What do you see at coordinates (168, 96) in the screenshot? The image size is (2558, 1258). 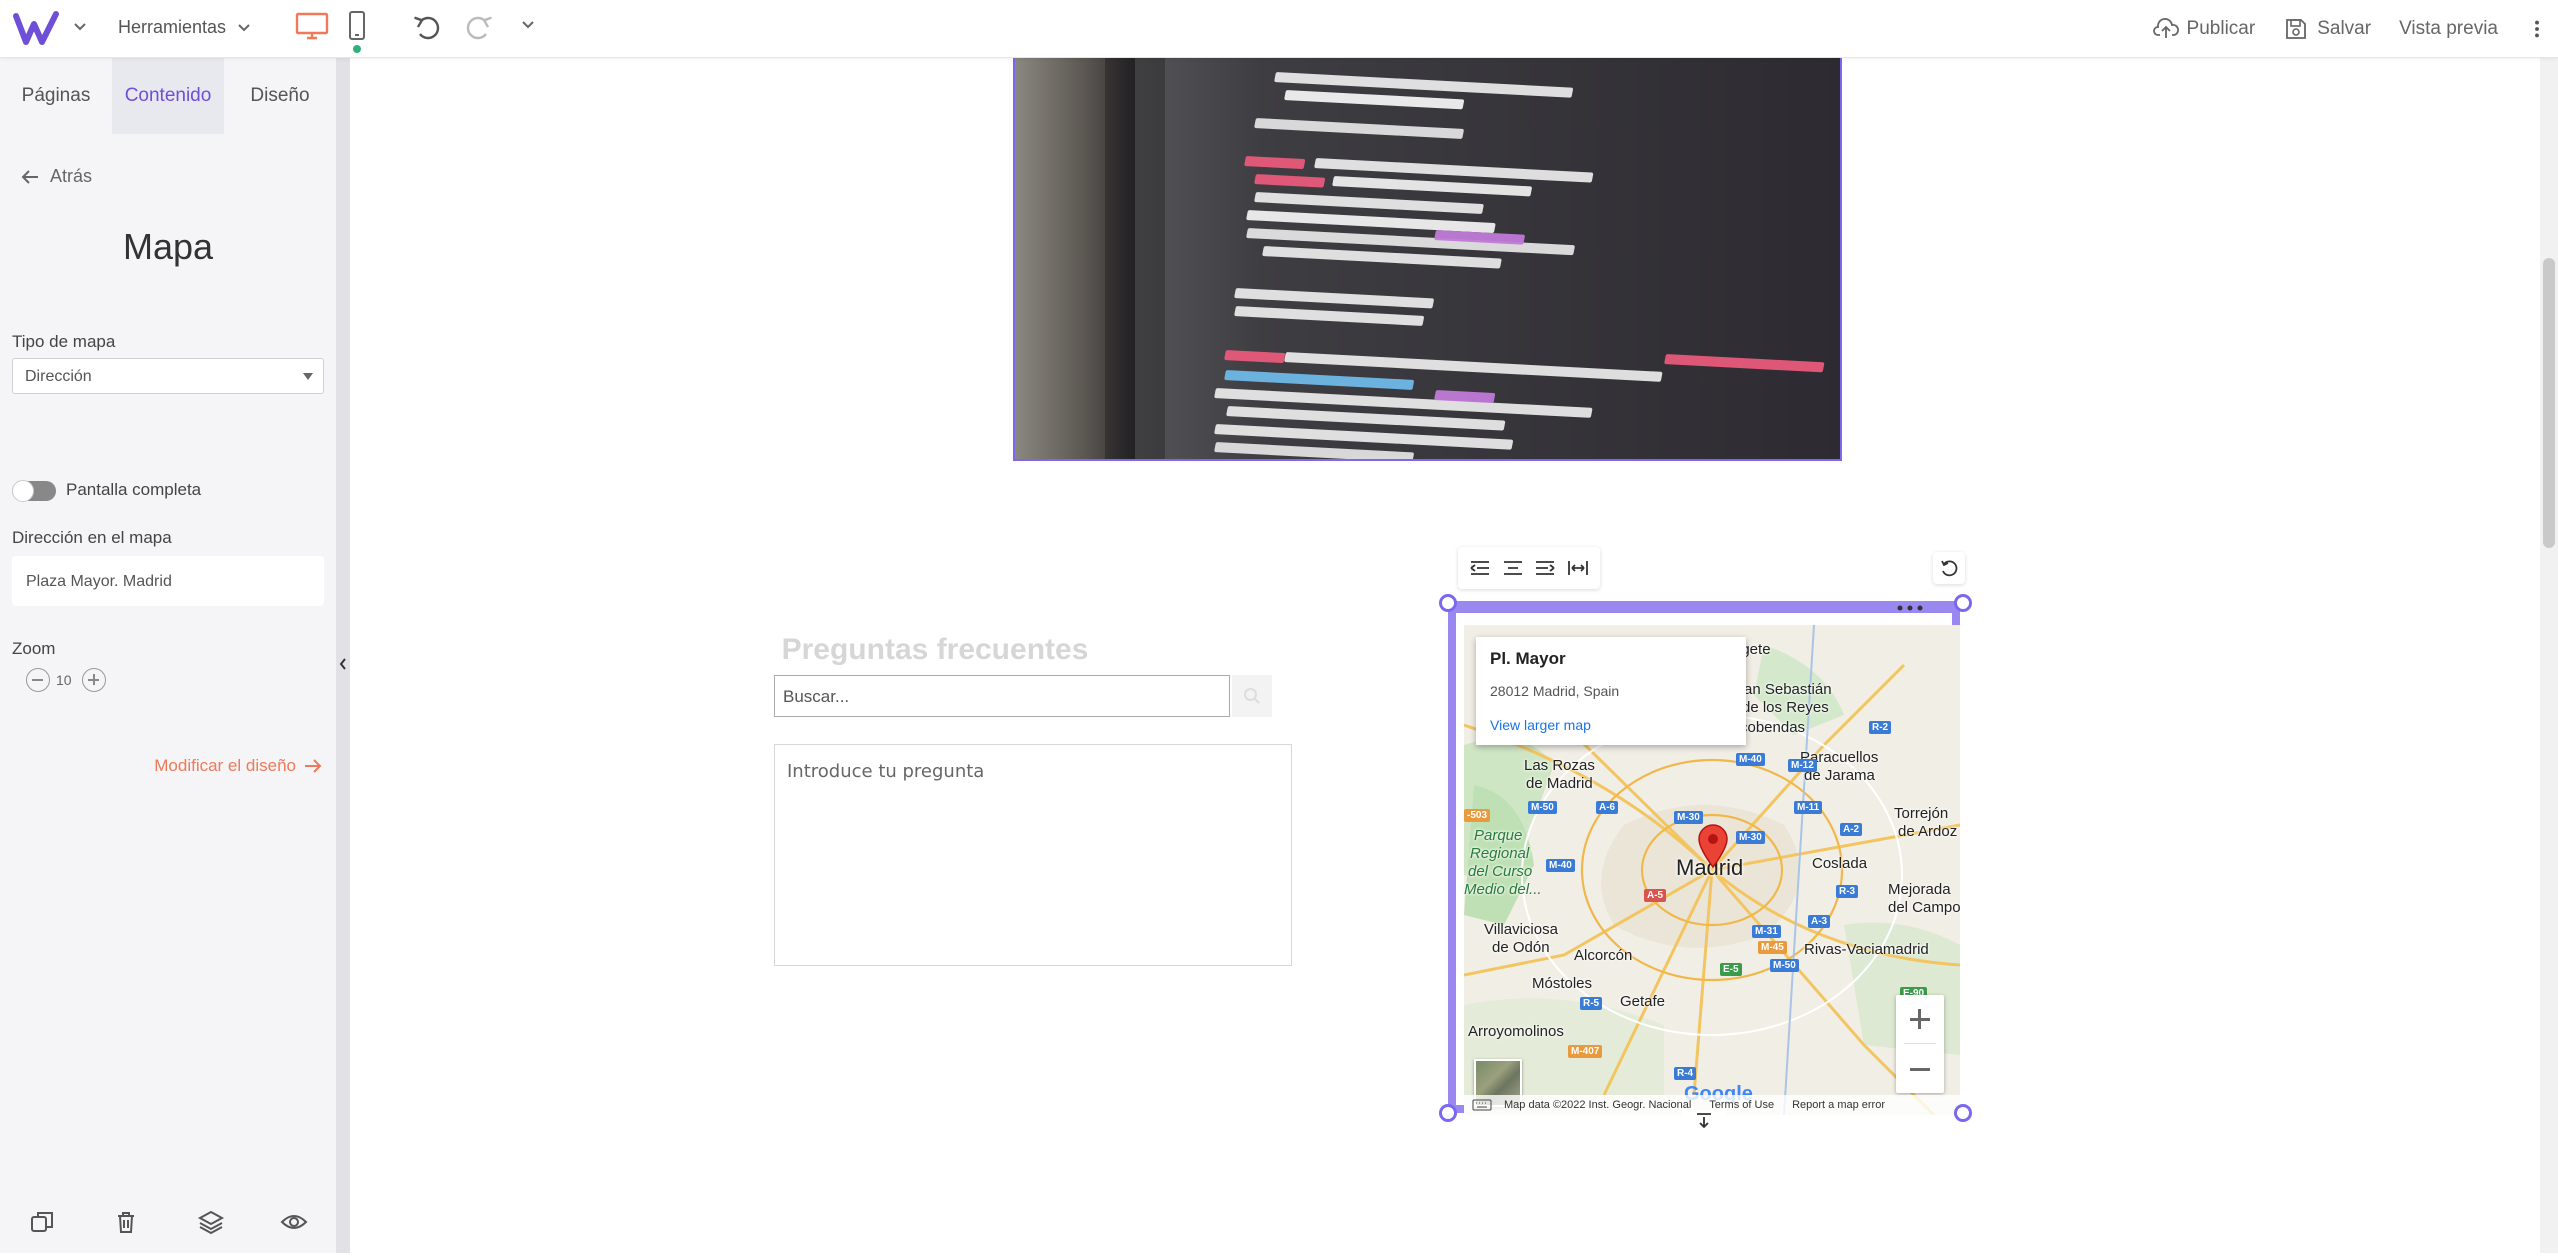 I see `tab-content: Contenido` at bounding box center [168, 96].